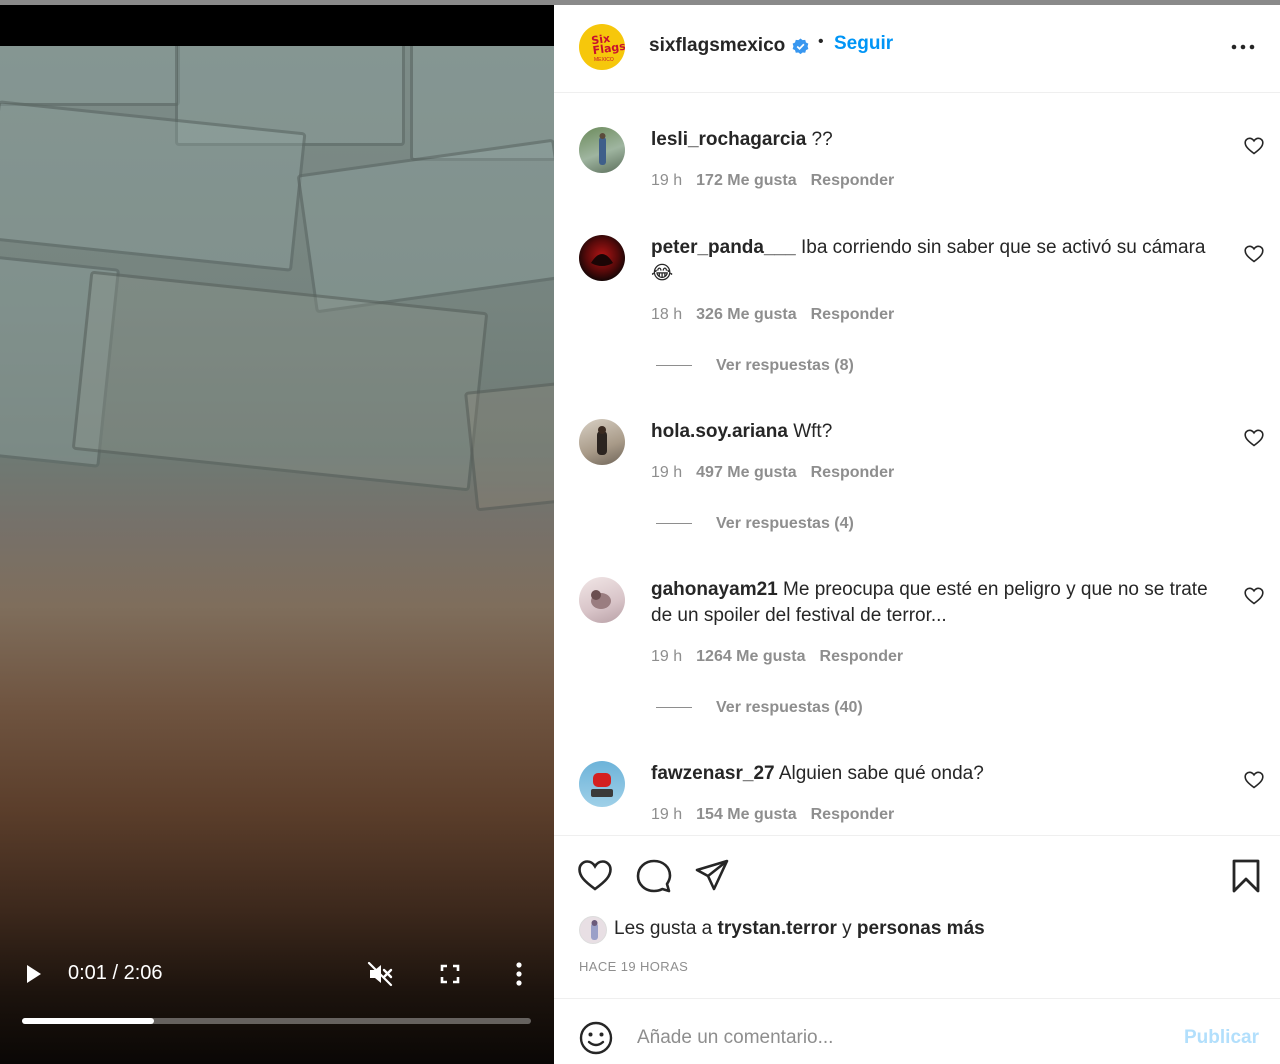  I want to click on more-vertical-icon, so click(519, 974).